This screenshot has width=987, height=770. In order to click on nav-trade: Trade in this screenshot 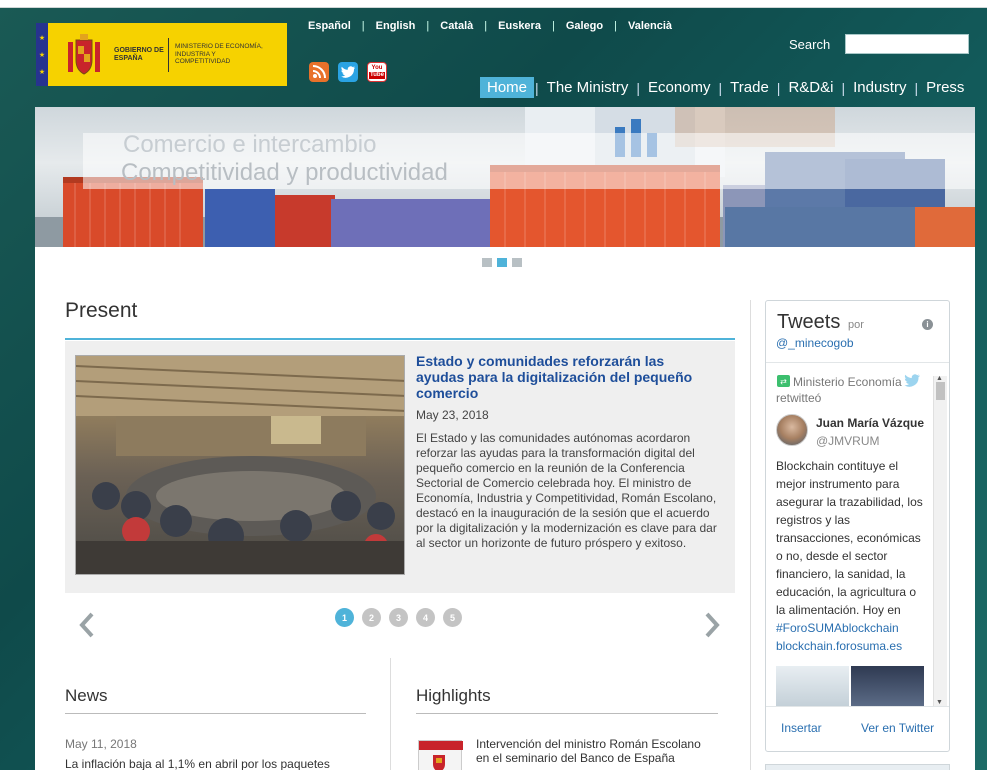, I will do `click(749, 87)`.